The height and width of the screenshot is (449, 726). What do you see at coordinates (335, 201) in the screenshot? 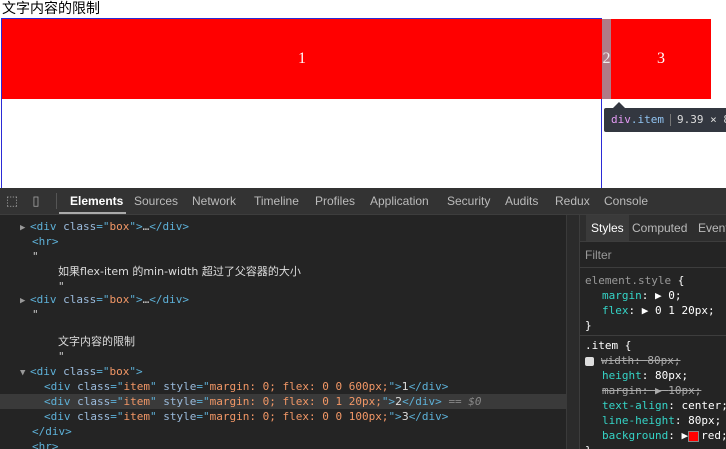
I see `tab-profiles: Profiles` at bounding box center [335, 201].